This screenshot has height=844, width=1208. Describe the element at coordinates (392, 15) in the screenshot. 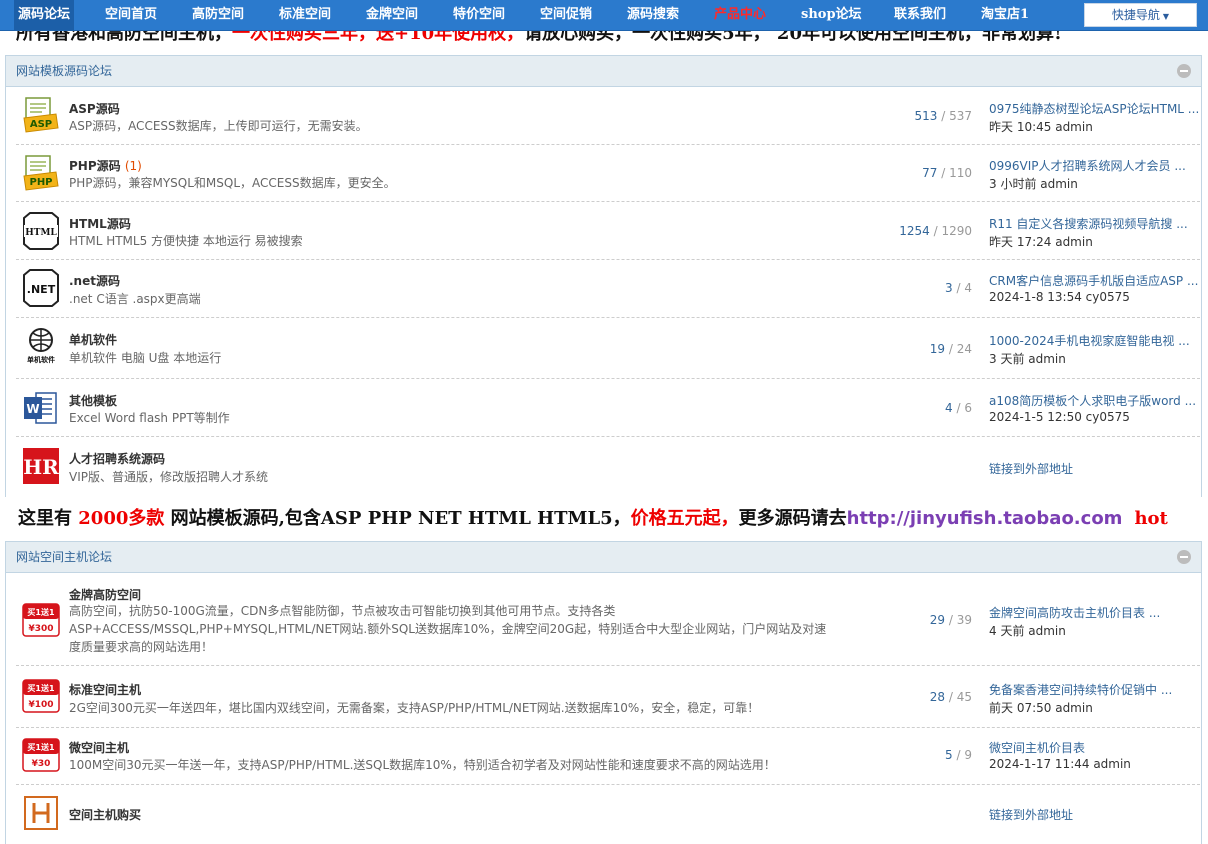

I see `nav-item-gold: 金牌空间` at that location.